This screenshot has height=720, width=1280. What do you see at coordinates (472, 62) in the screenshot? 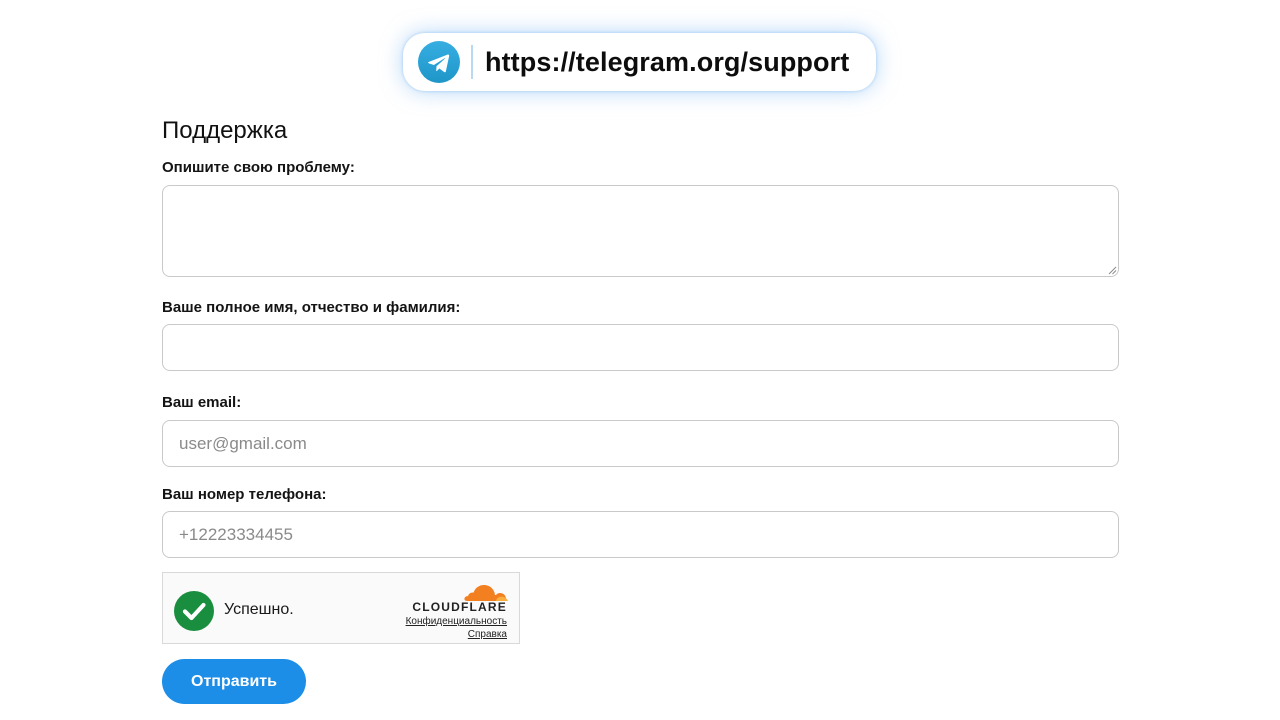
I see `url-divider` at bounding box center [472, 62].